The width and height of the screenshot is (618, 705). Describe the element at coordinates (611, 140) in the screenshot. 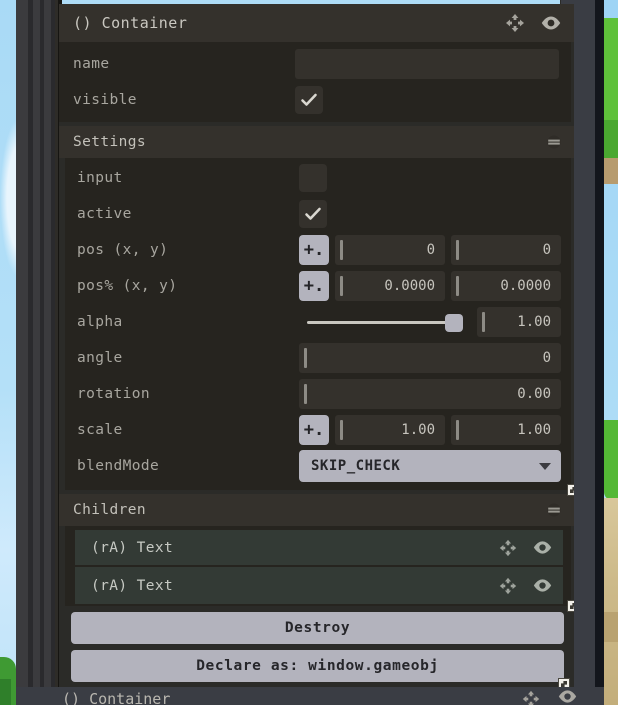

I see `tree-foliage-upper-shade` at that location.